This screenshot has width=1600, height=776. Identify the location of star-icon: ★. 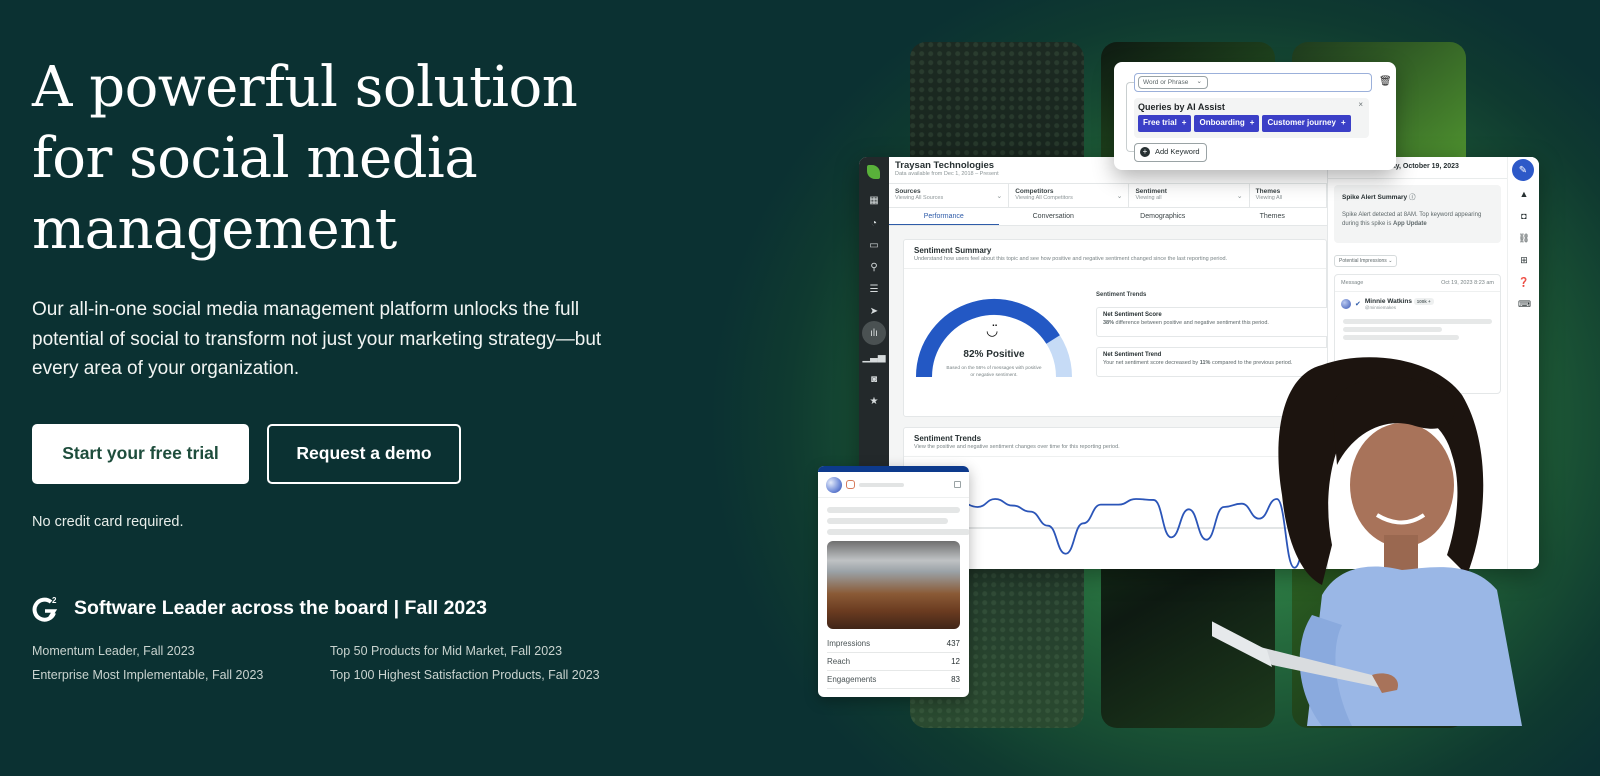
(874, 401).